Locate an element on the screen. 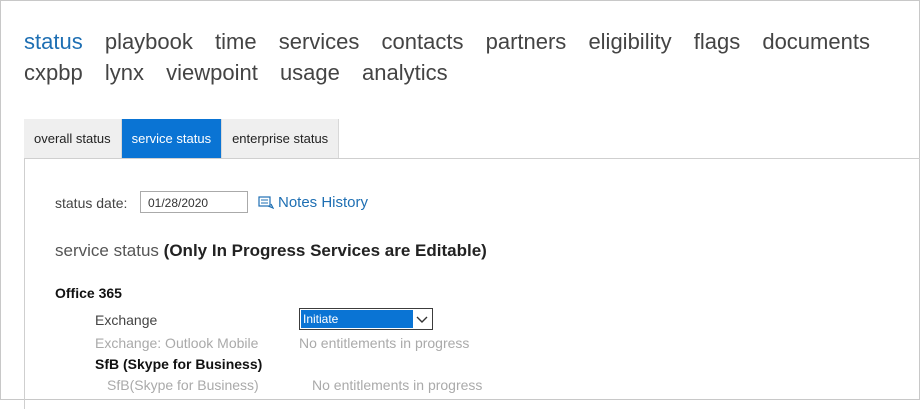 This screenshot has width=920, height=409. nav-eligibility: eligibility is located at coordinates (629, 41).